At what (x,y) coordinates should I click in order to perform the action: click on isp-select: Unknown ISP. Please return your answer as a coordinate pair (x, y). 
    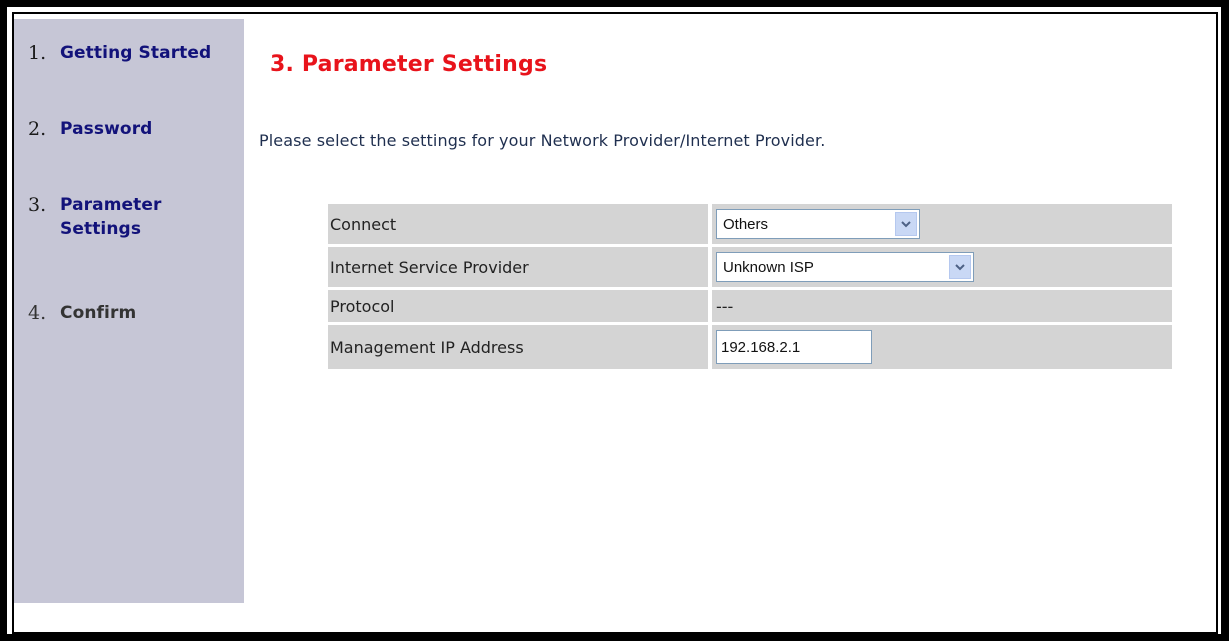
    Looking at the image, I should click on (845, 267).